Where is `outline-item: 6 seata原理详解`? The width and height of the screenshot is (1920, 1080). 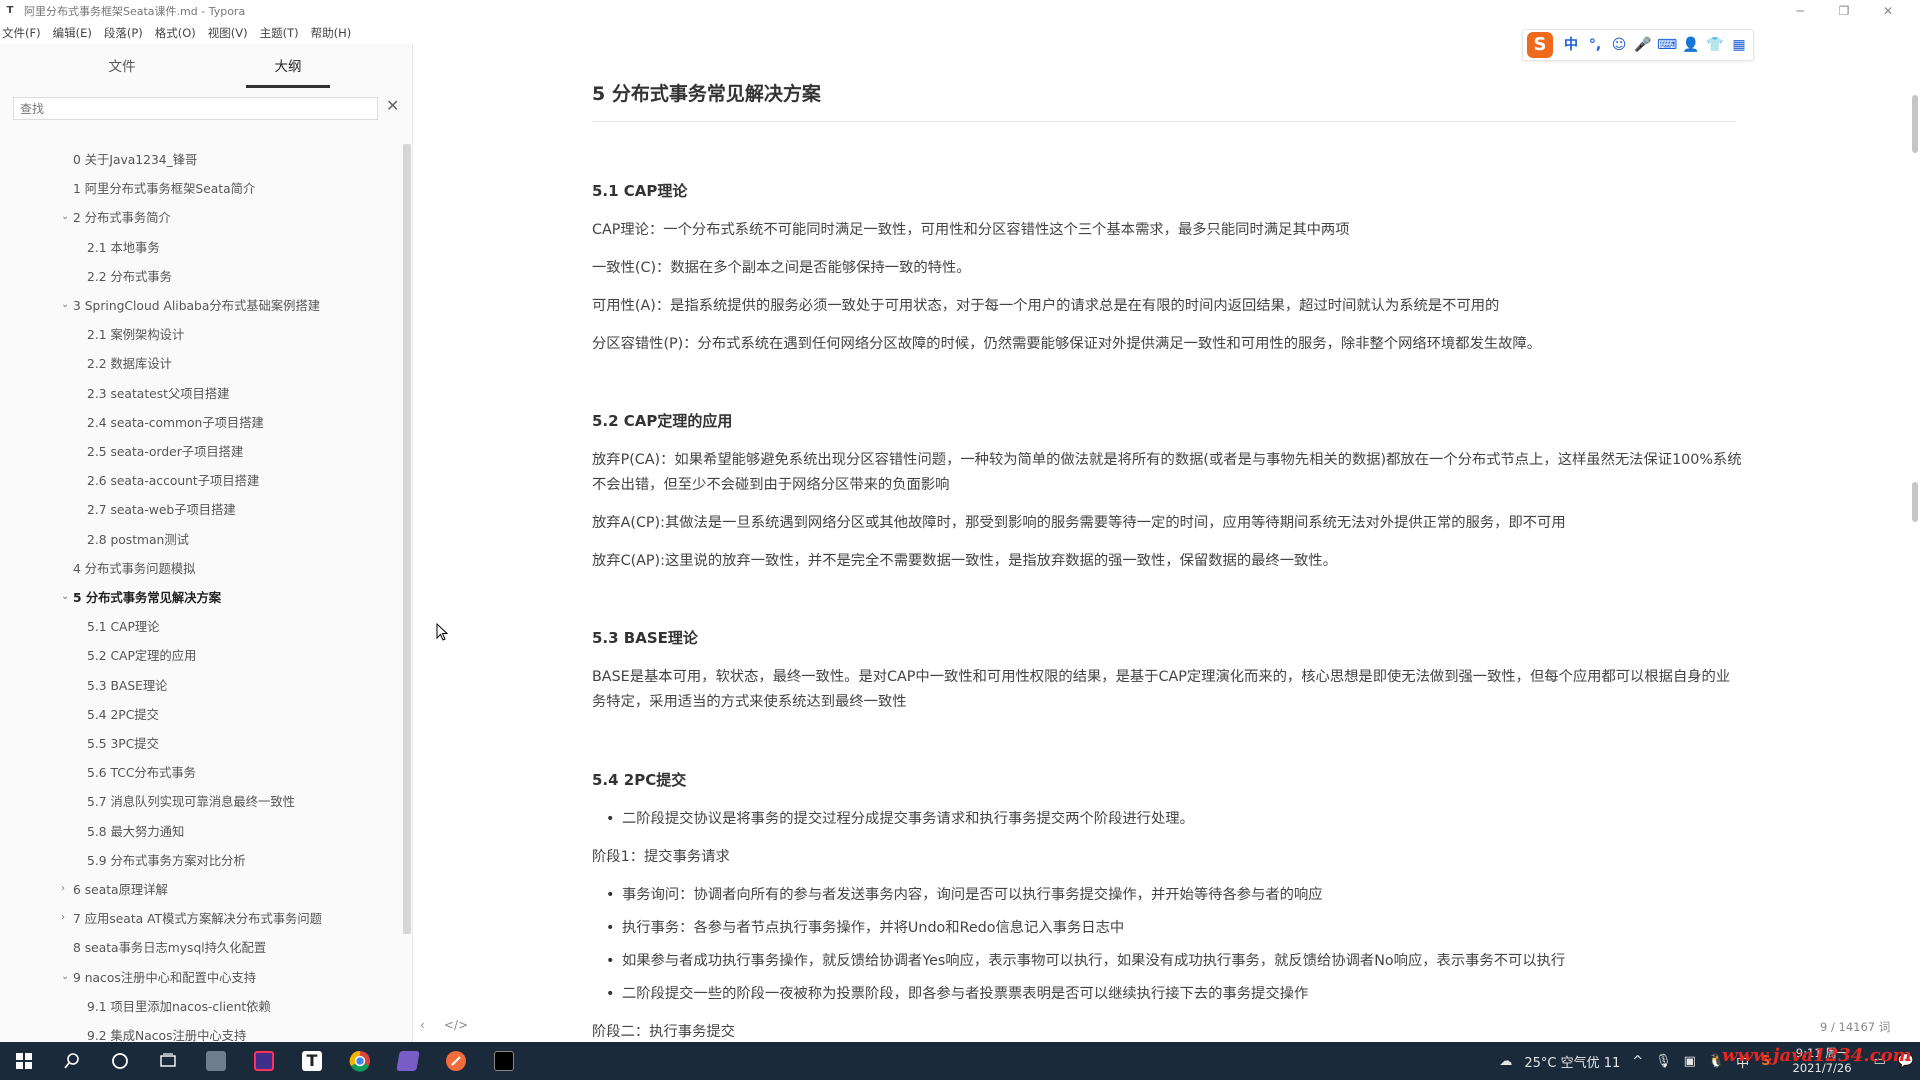
outline-item: 6 seata原理详解 is located at coordinates (120, 890).